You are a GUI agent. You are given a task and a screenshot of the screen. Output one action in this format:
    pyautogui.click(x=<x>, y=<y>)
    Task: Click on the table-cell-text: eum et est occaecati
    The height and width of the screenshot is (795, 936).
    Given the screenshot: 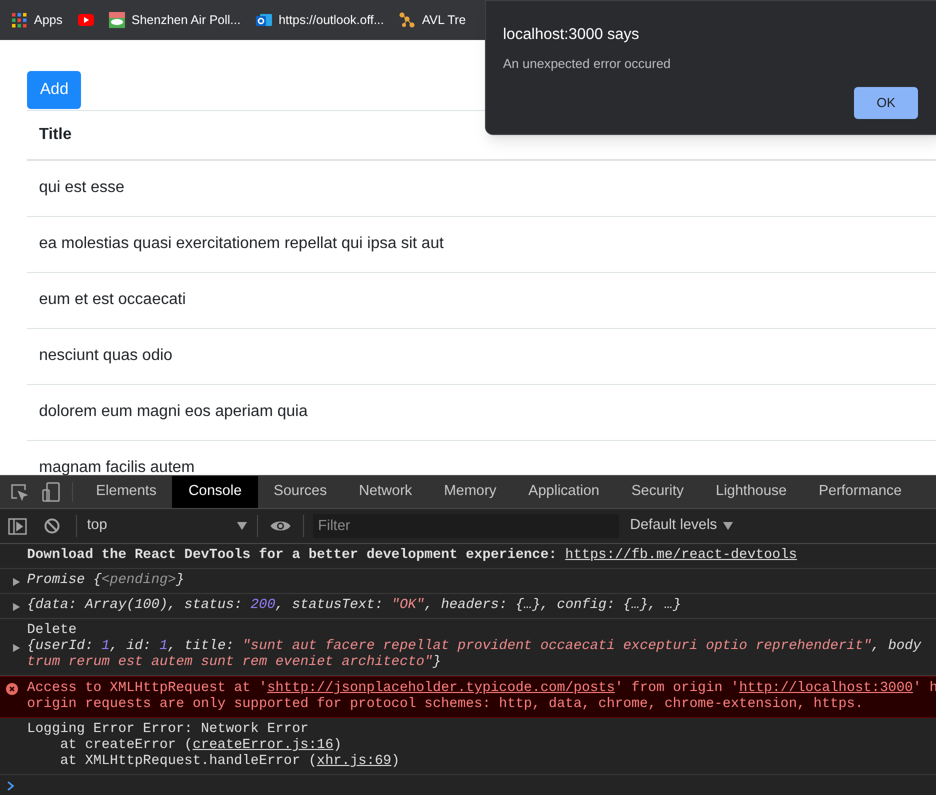 What is the action you would take?
    pyautogui.click(x=112, y=300)
    